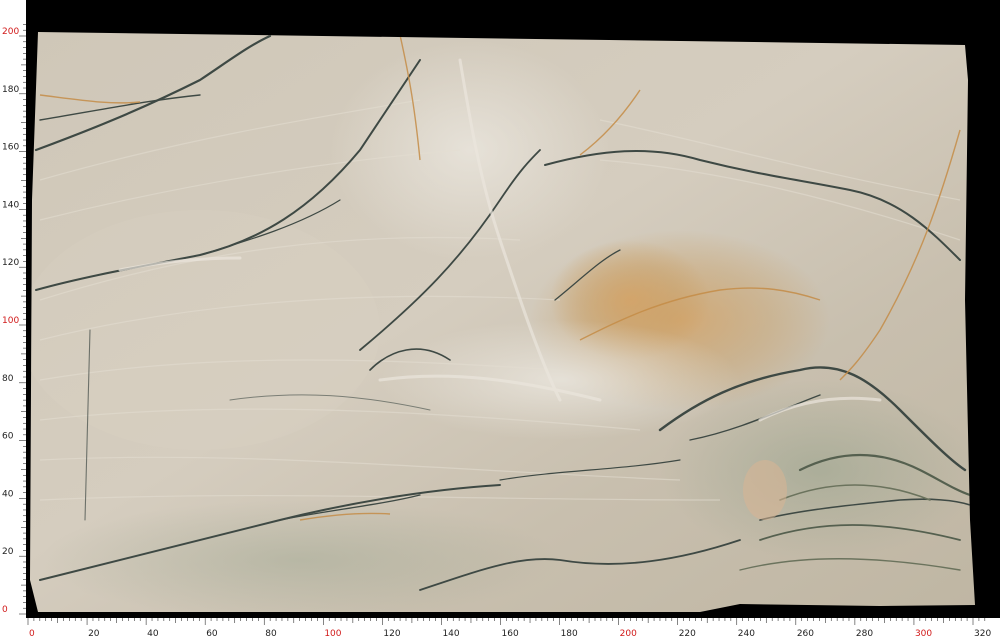  I want to click on x-ruler-label: 20, so click(94, 634).